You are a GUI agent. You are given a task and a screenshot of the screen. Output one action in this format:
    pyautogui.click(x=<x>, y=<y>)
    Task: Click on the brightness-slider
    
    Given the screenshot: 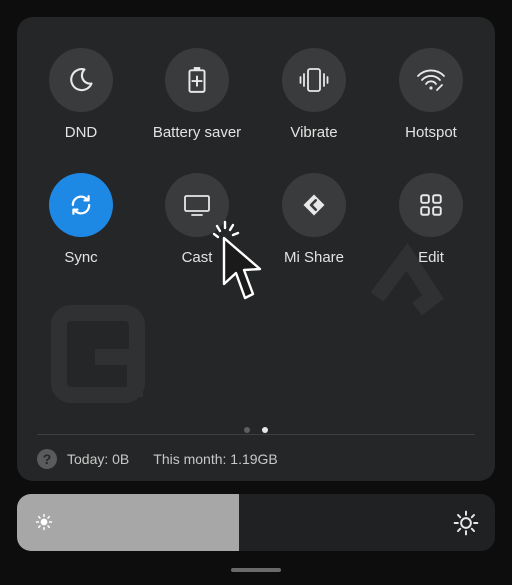 What is the action you would take?
    pyautogui.click(x=256, y=522)
    